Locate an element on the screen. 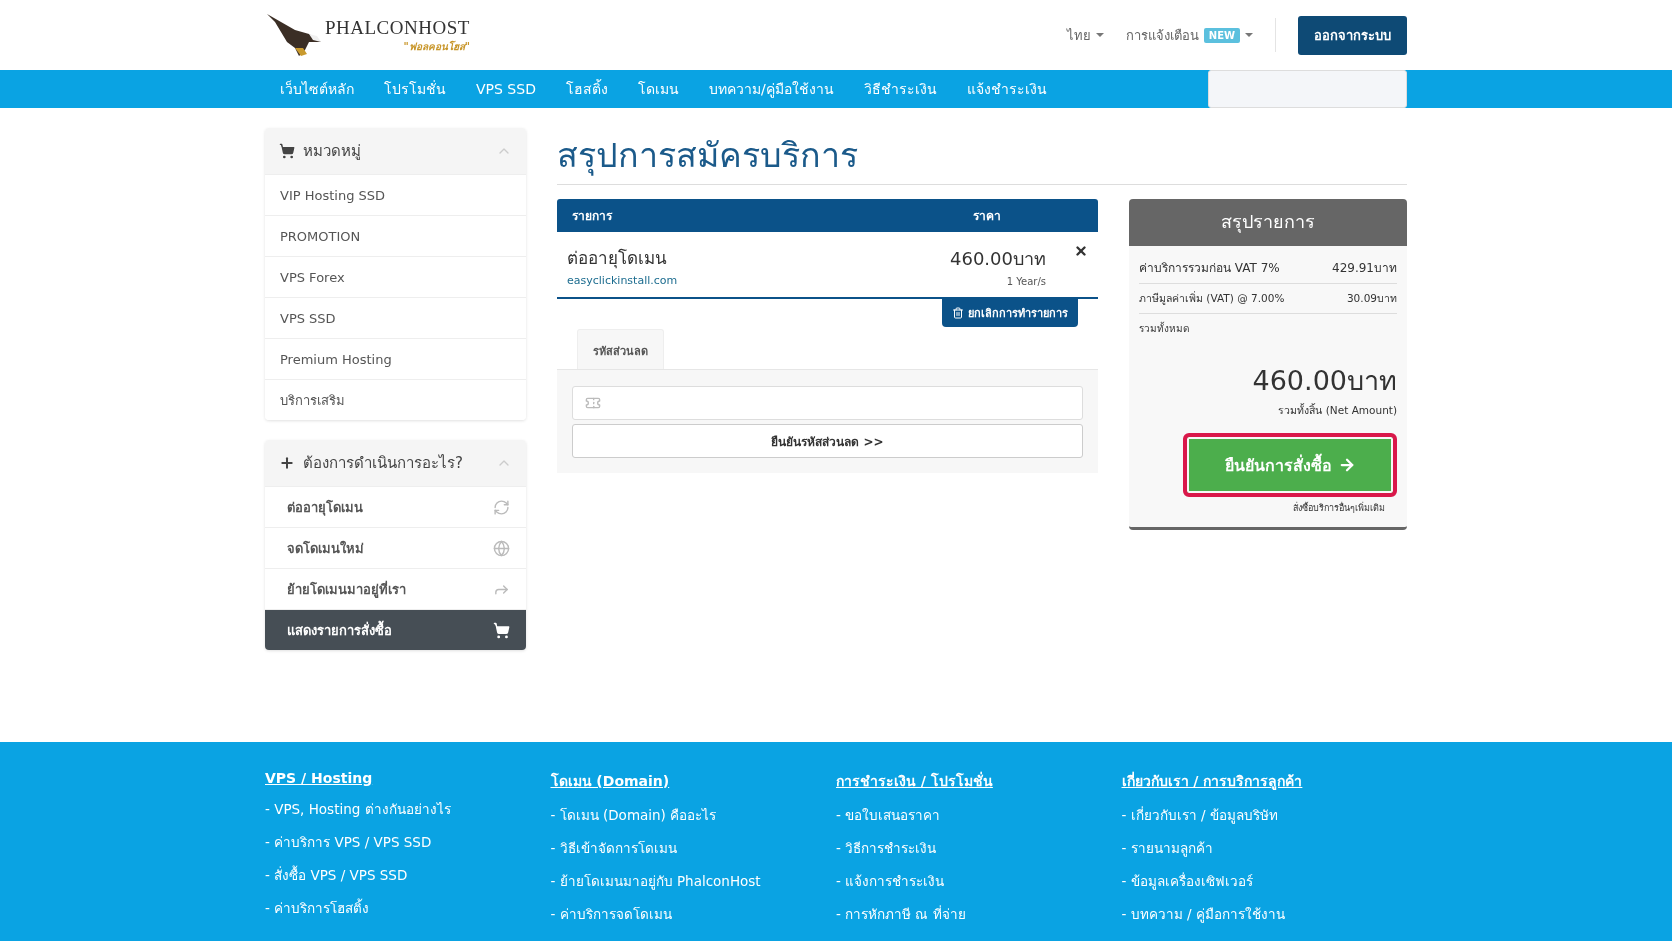  footer-link: - วิธีการชำระเงิน is located at coordinates (979, 848).